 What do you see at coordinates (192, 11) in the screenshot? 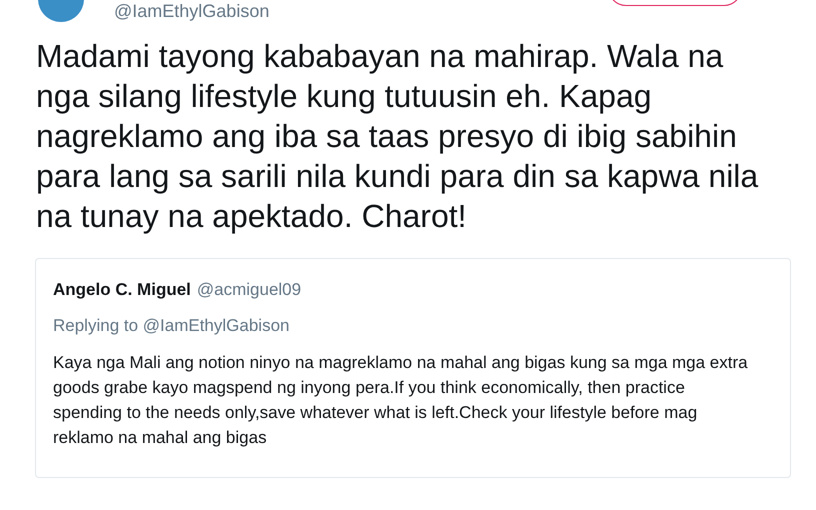
I see `author-handle: @IamEthylGabison` at bounding box center [192, 11].